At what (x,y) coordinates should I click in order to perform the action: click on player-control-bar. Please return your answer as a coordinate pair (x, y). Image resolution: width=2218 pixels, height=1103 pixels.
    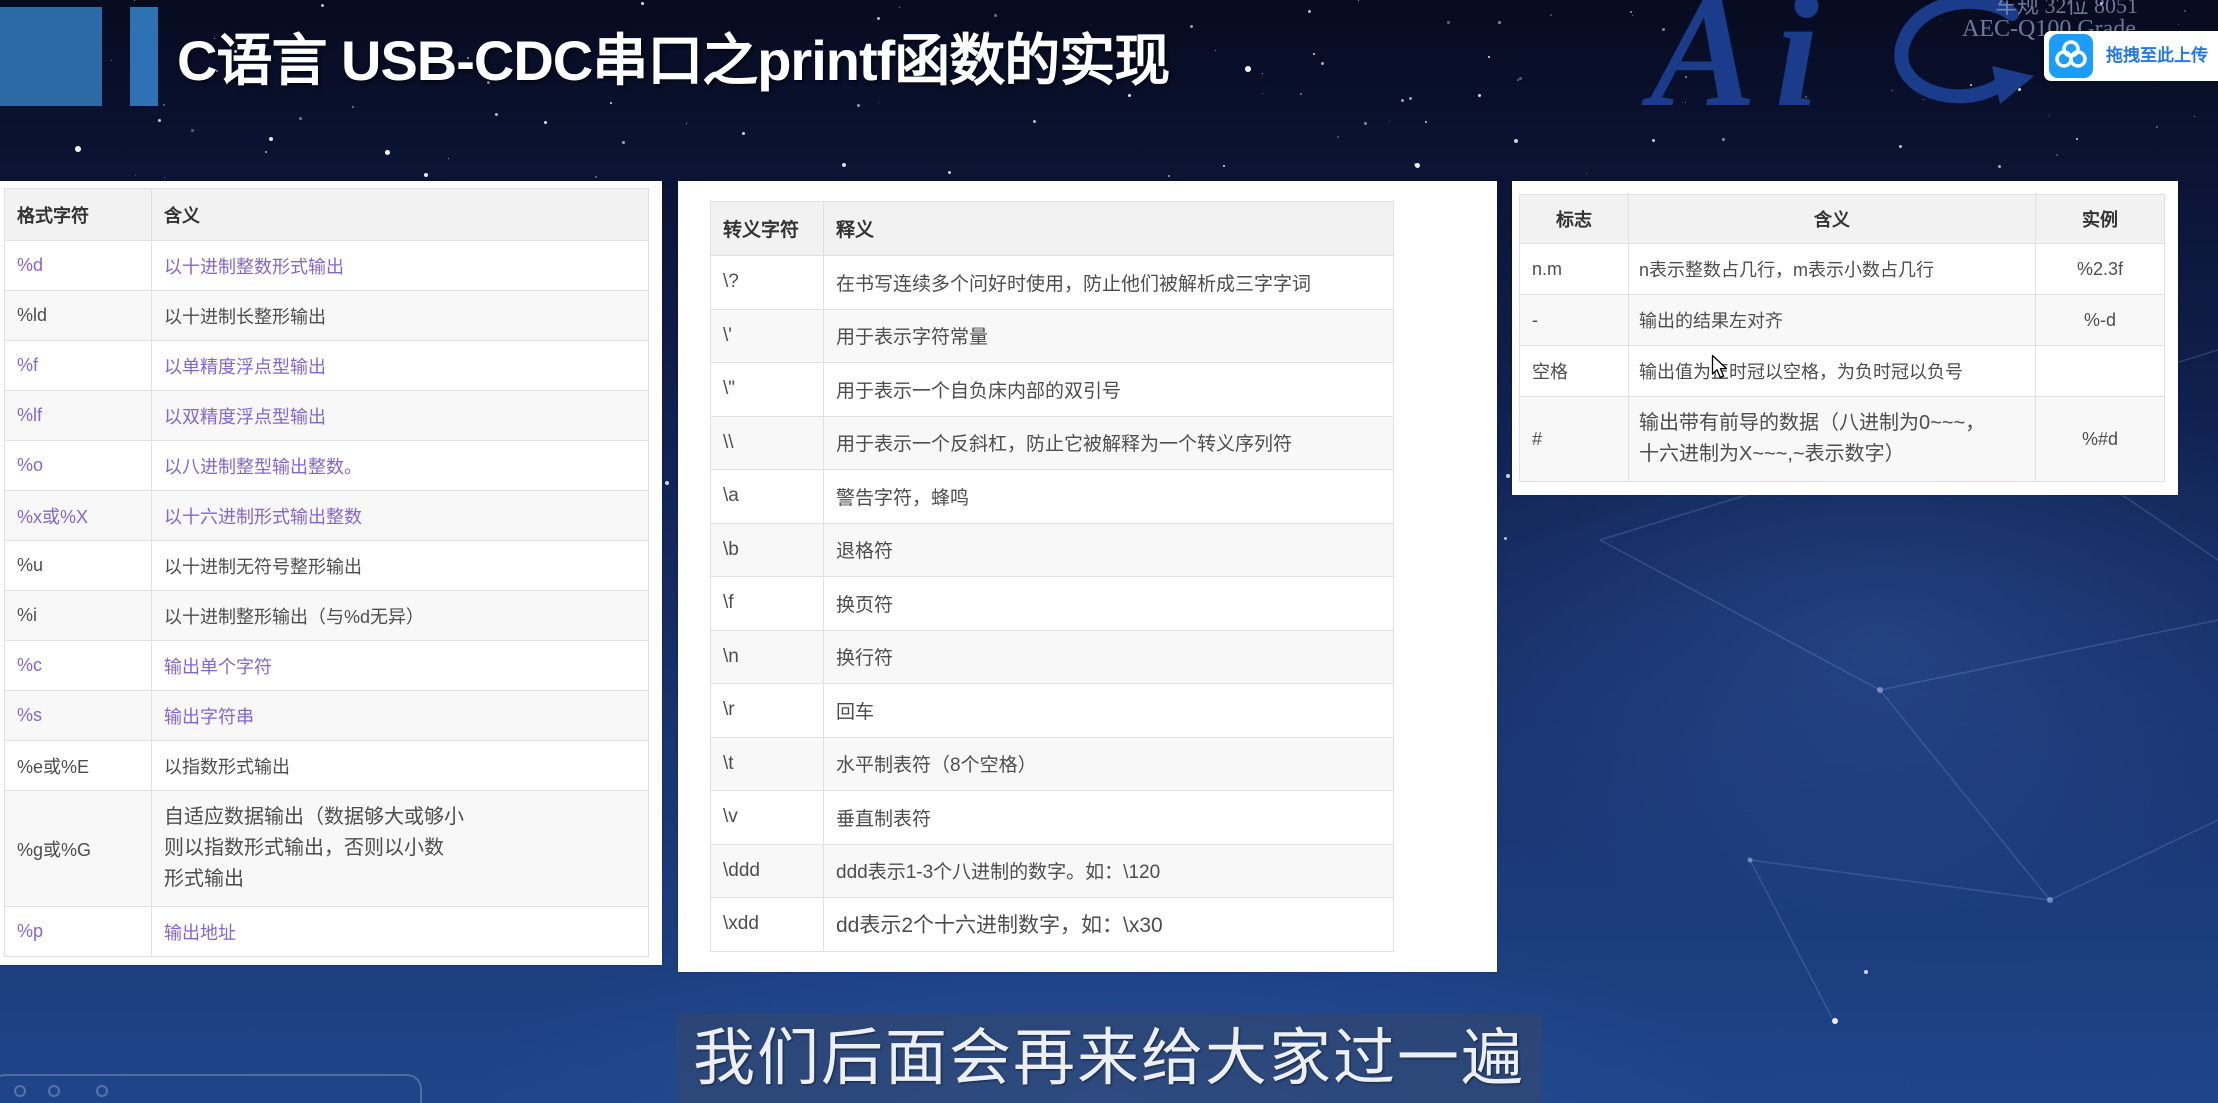
    Looking at the image, I should click on (211, 1088).